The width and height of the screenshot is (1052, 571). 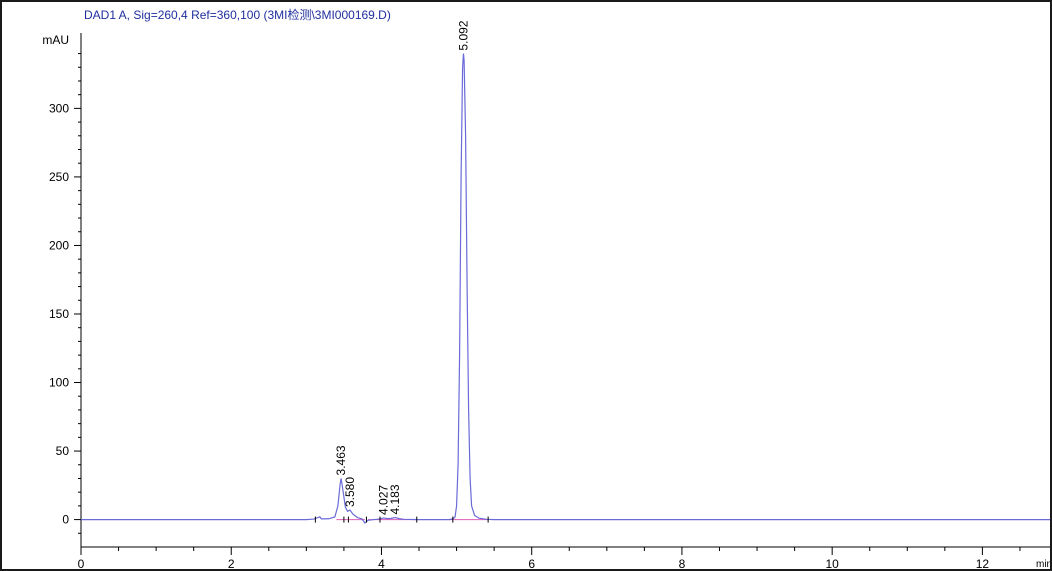 I want to click on y-tick-label: 50, so click(x=63, y=451).